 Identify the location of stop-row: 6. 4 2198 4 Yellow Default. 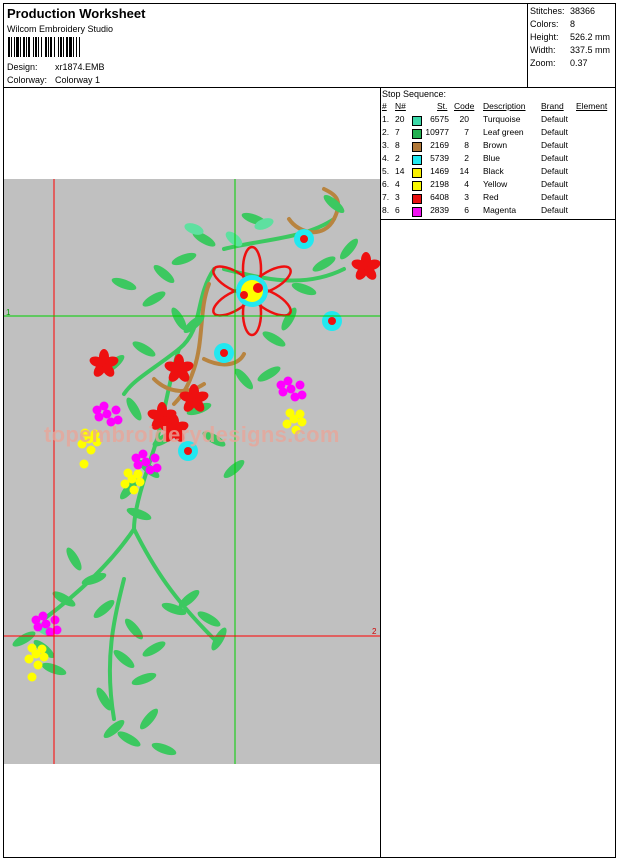
(500, 185).